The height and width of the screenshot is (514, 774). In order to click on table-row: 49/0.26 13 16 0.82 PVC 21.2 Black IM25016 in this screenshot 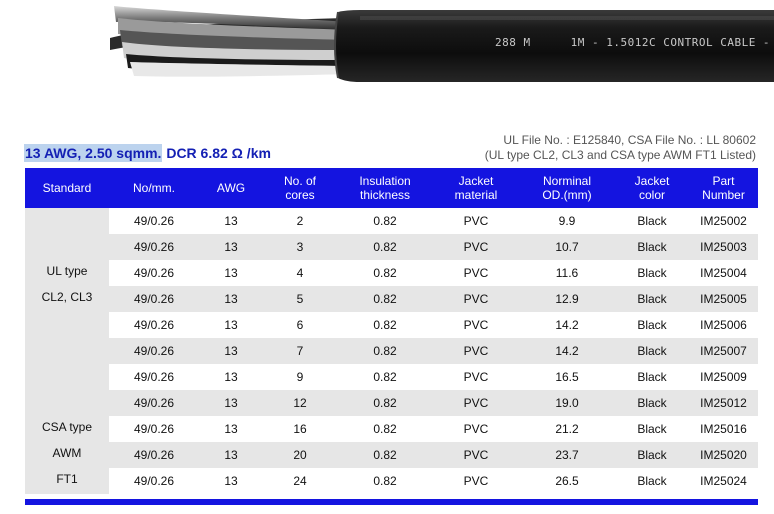, I will do `click(391, 429)`.